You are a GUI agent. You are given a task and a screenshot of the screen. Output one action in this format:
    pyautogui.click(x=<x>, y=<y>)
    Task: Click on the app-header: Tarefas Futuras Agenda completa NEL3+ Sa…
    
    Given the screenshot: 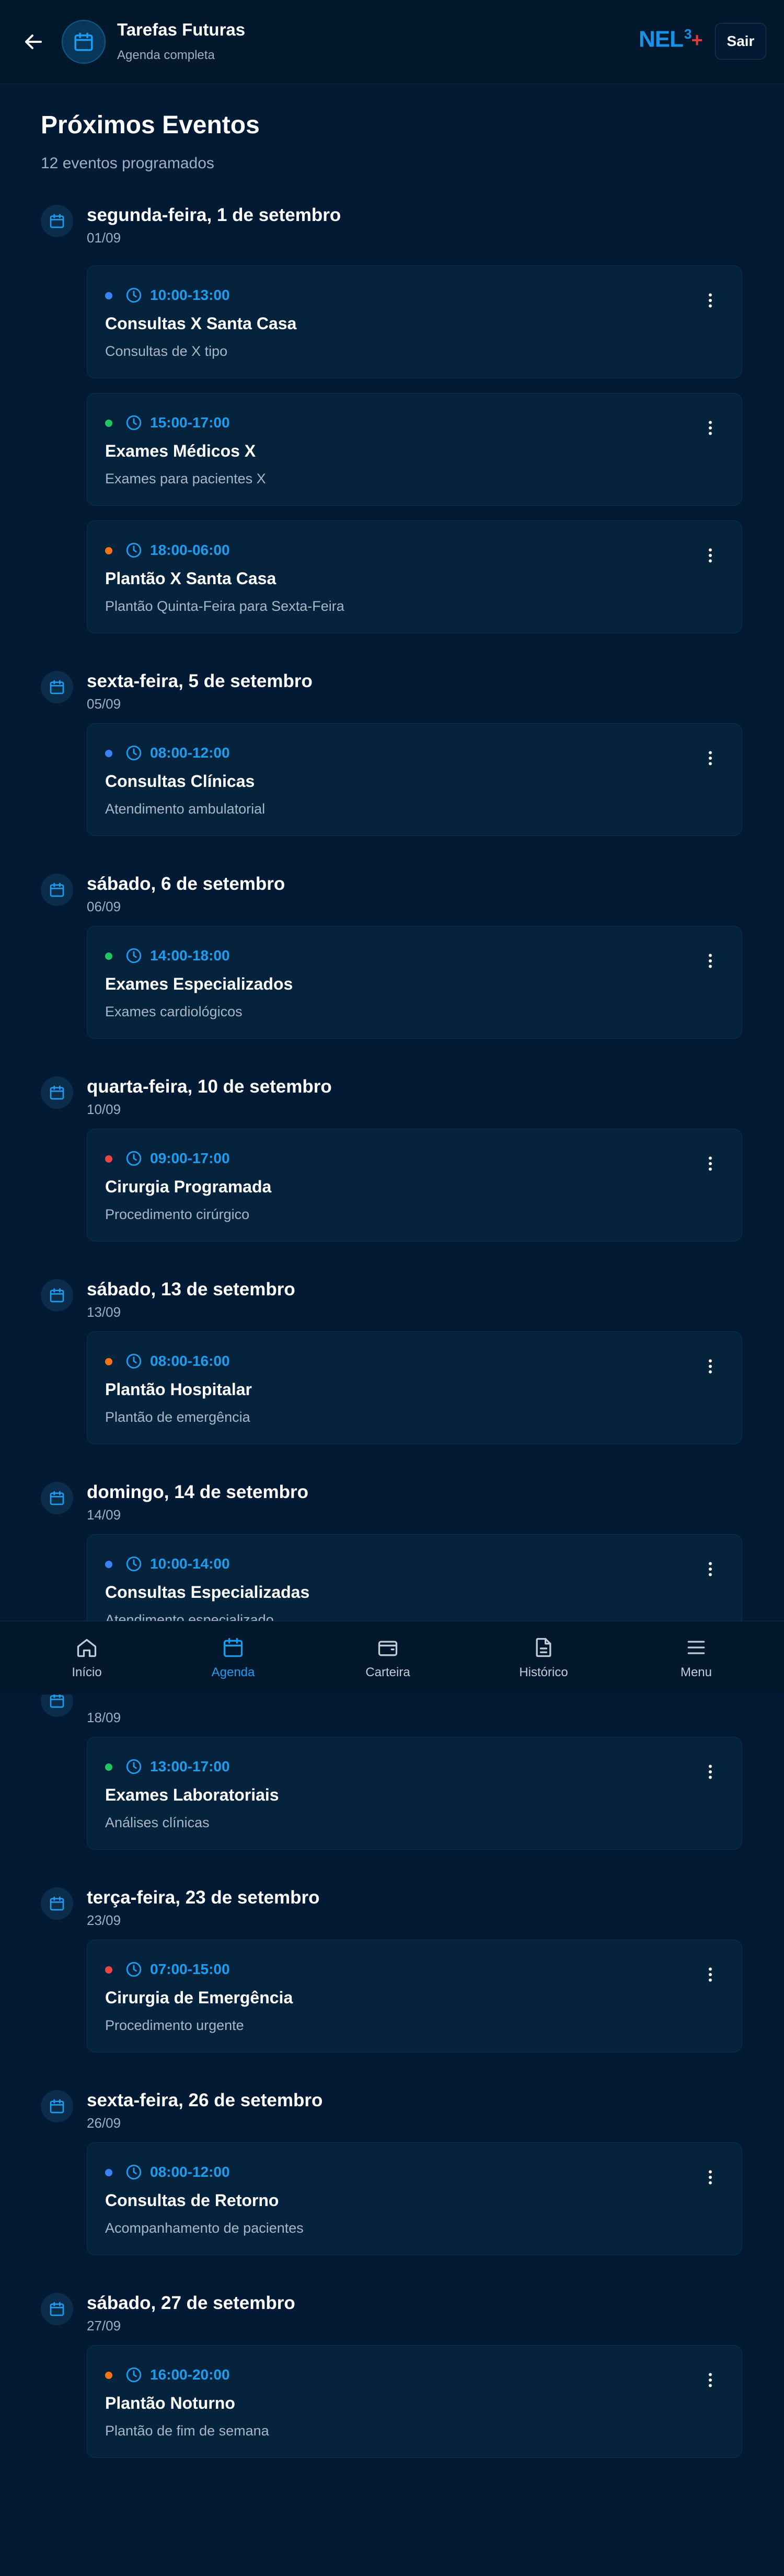 What is the action you would take?
    pyautogui.click(x=392, y=42)
    